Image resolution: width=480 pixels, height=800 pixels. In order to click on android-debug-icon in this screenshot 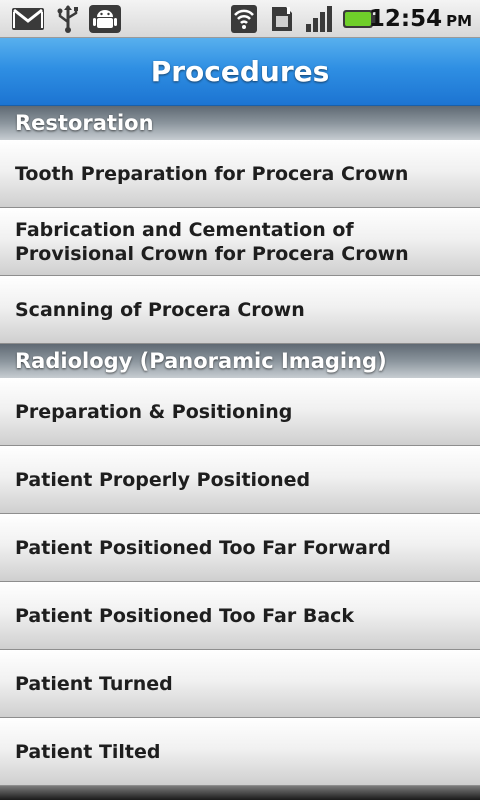, I will do `click(105, 19)`.